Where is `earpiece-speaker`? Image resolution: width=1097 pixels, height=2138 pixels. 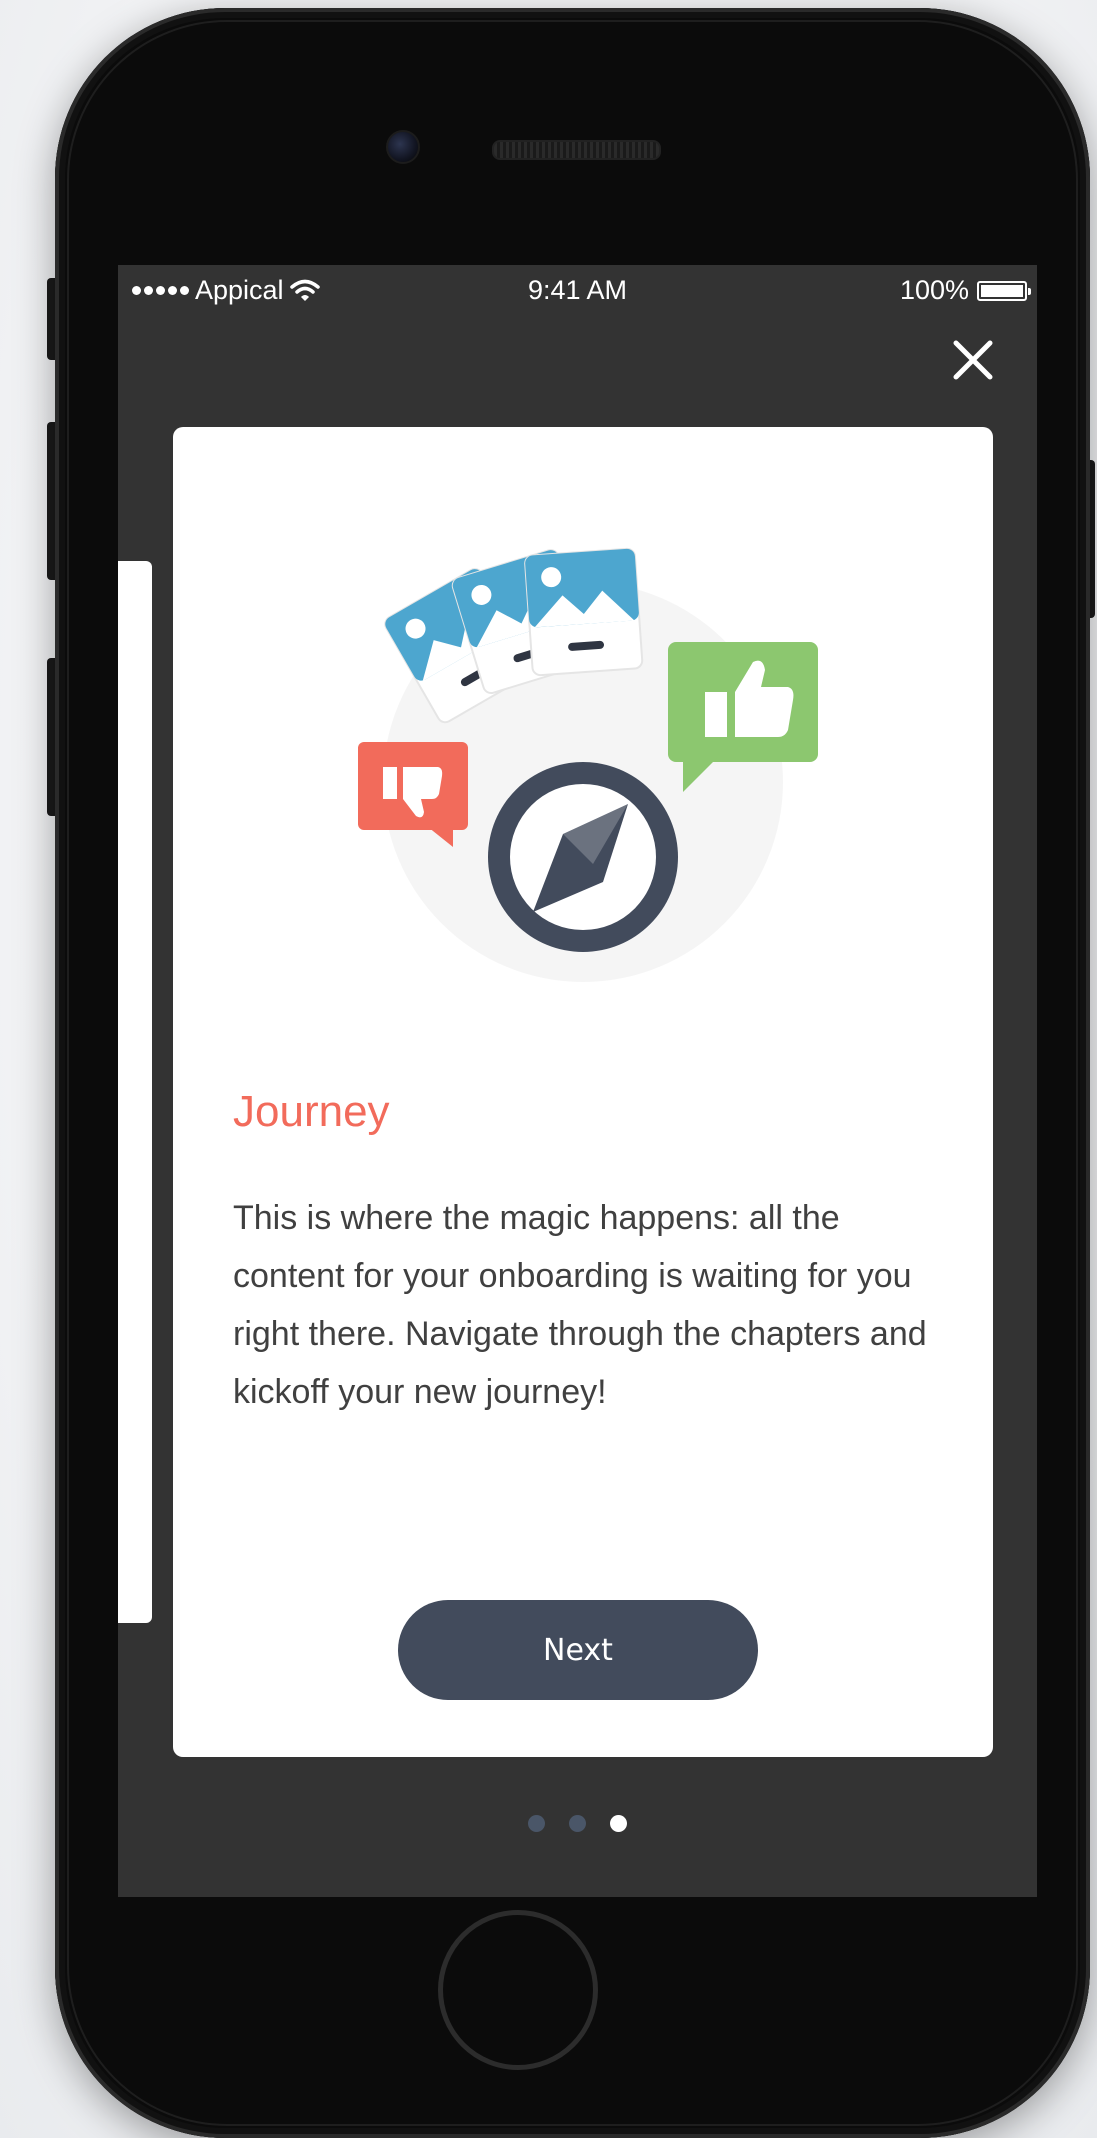 earpiece-speaker is located at coordinates (576, 150).